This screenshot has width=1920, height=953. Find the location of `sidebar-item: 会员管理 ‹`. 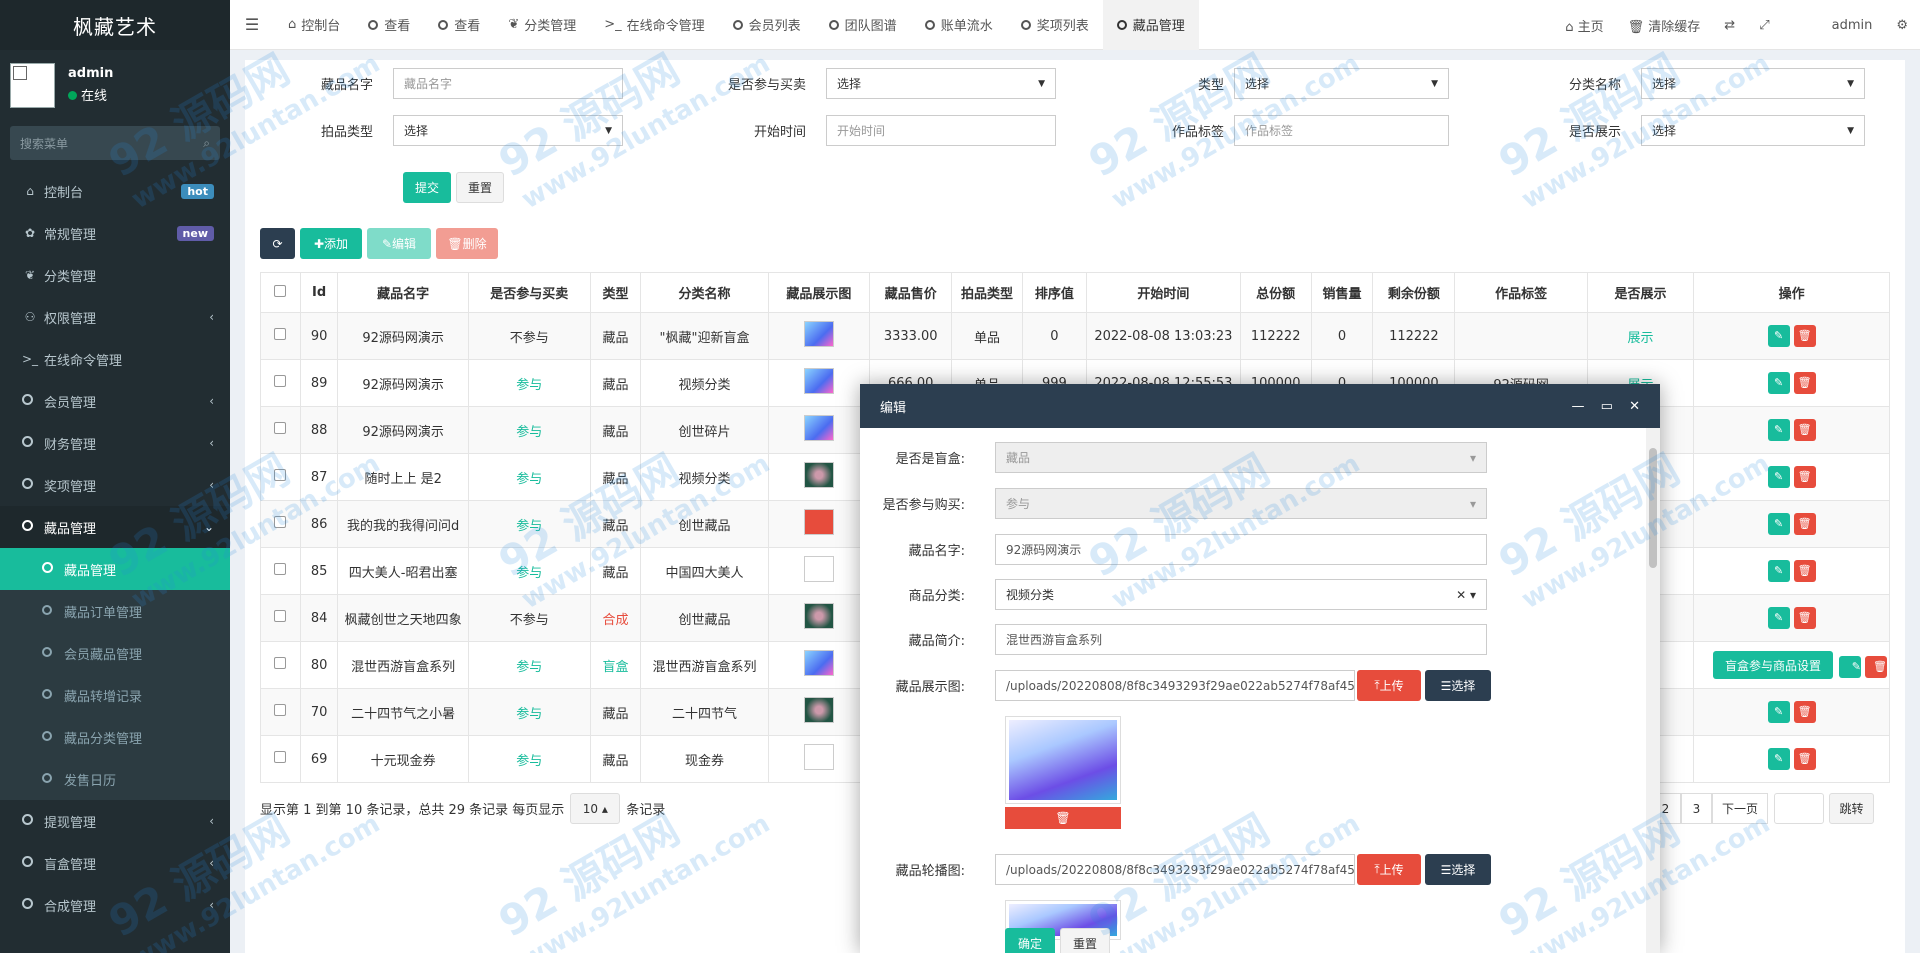

sidebar-item: 会员管理 ‹ is located at coordinates (115, 401).